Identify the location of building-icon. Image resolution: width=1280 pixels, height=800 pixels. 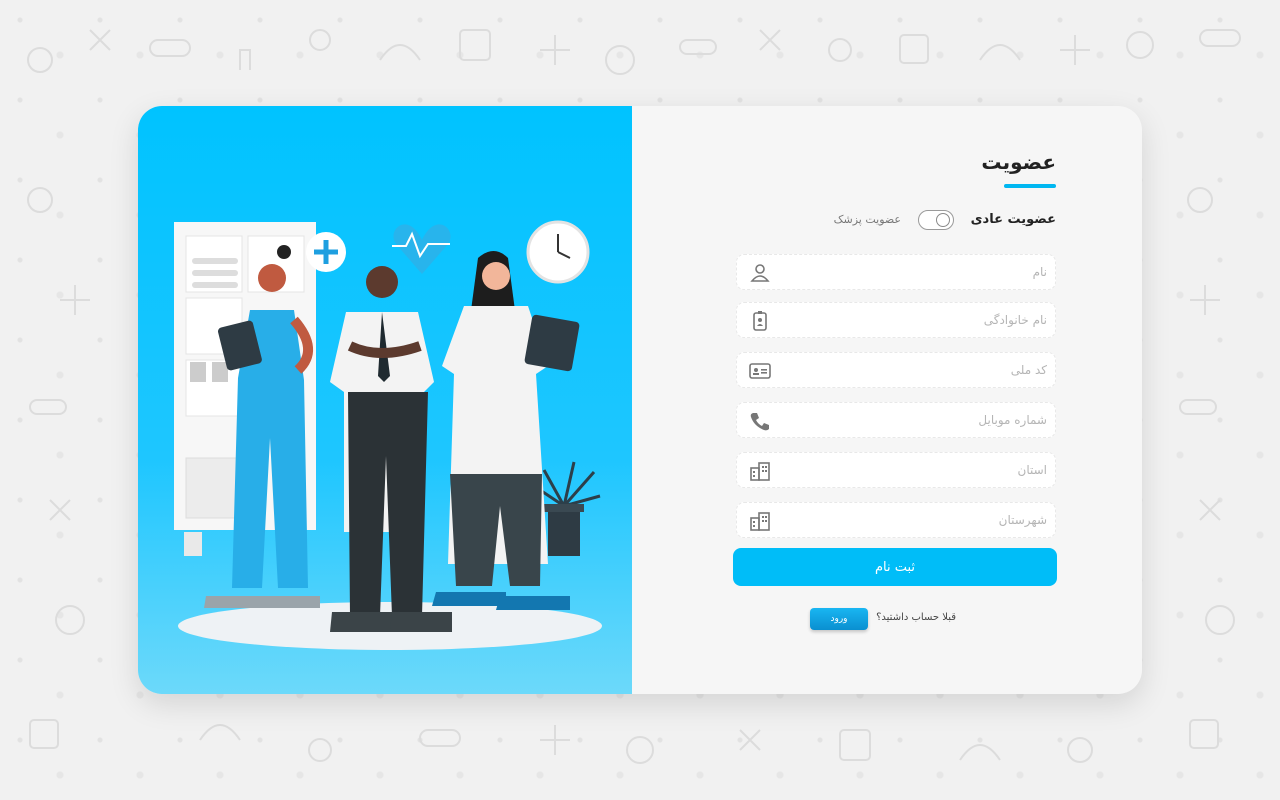
(760, 471).